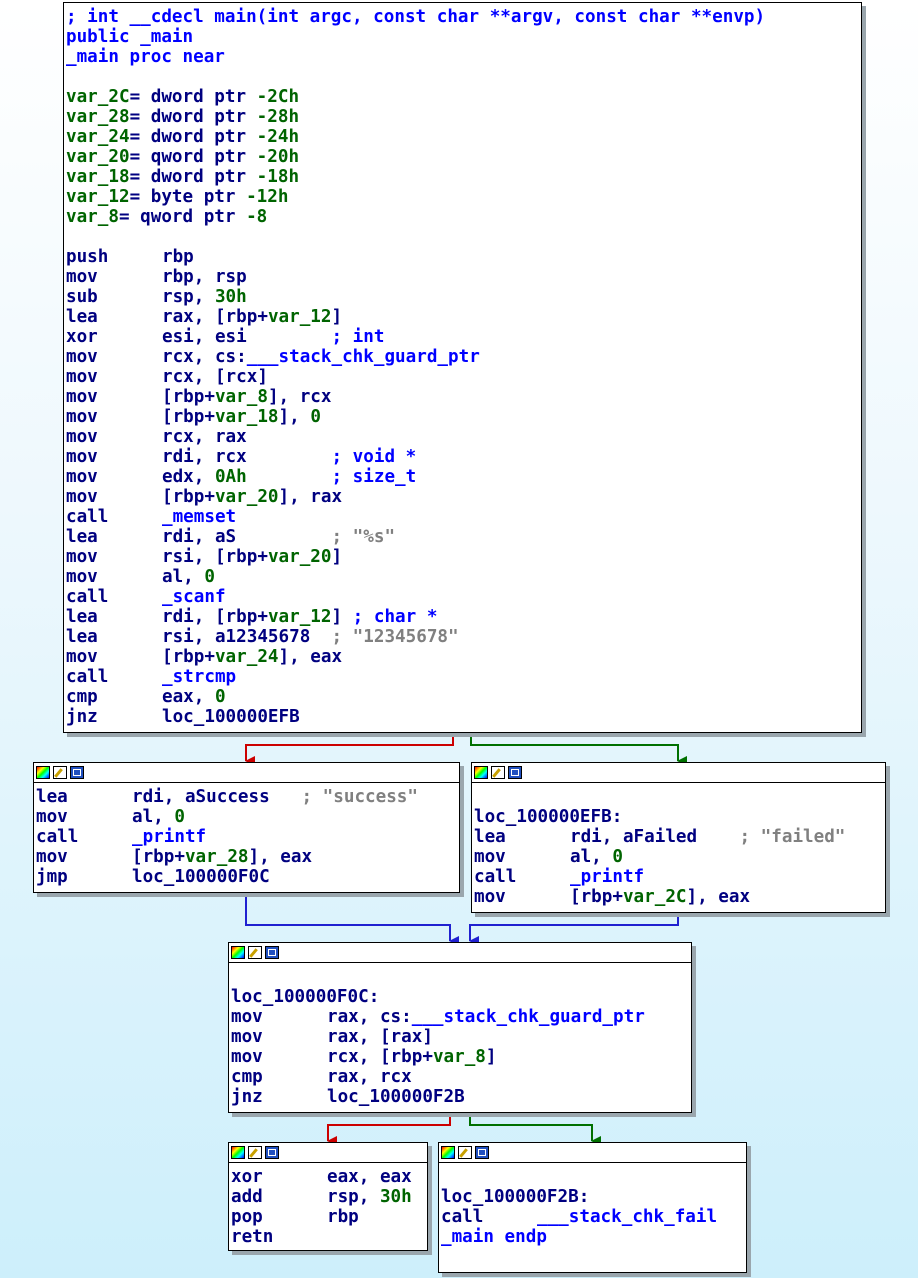  I want to click on instruction-line: mov rcx, cs:___stack_chk_guard_ptr, so click(463, 357).